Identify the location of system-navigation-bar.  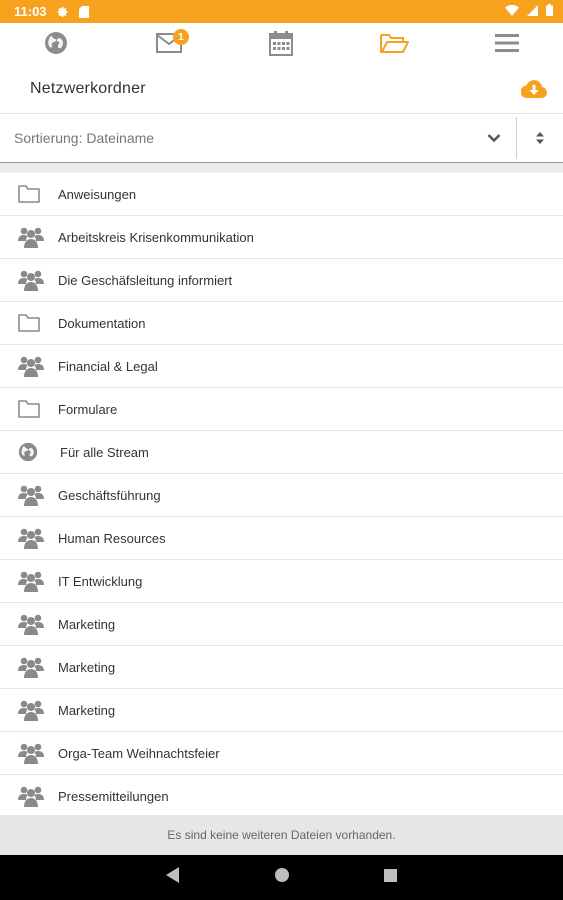
(281, 877).